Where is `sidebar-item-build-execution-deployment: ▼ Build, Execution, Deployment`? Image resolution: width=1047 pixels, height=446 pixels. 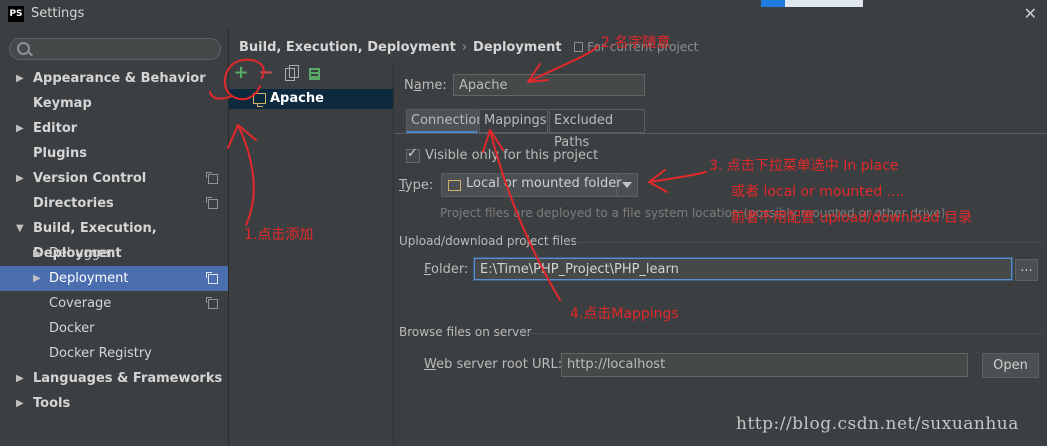
sidebar-item-build-execution-deployment: ▼ Build, Execution, Deployment is located at coordinates (114, 238).